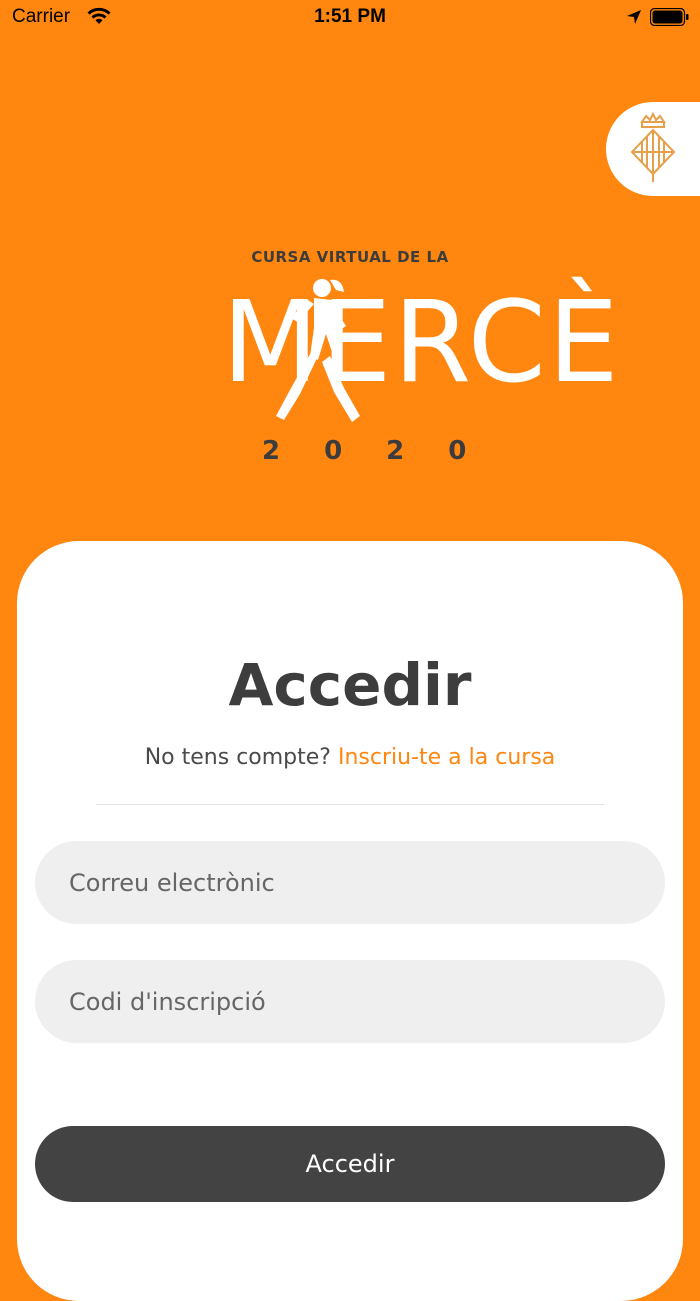  I want to click on event-logo: CURSA VIRTUAL DE LA MERCÈ 2020, so click(420, 358).